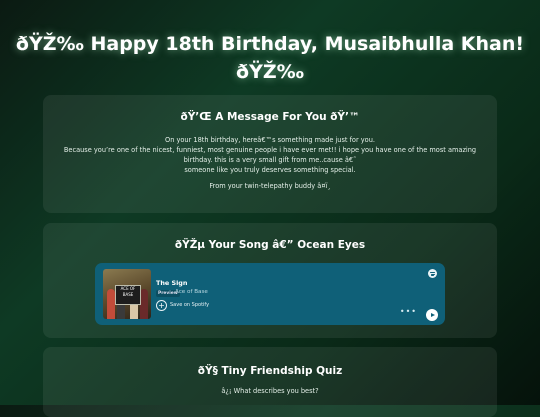 The width and height of the screenshot is (540, 417). I want to click on message-signoff: From your twin-telepathy buddy â¤ï¸, so click(270, 186).